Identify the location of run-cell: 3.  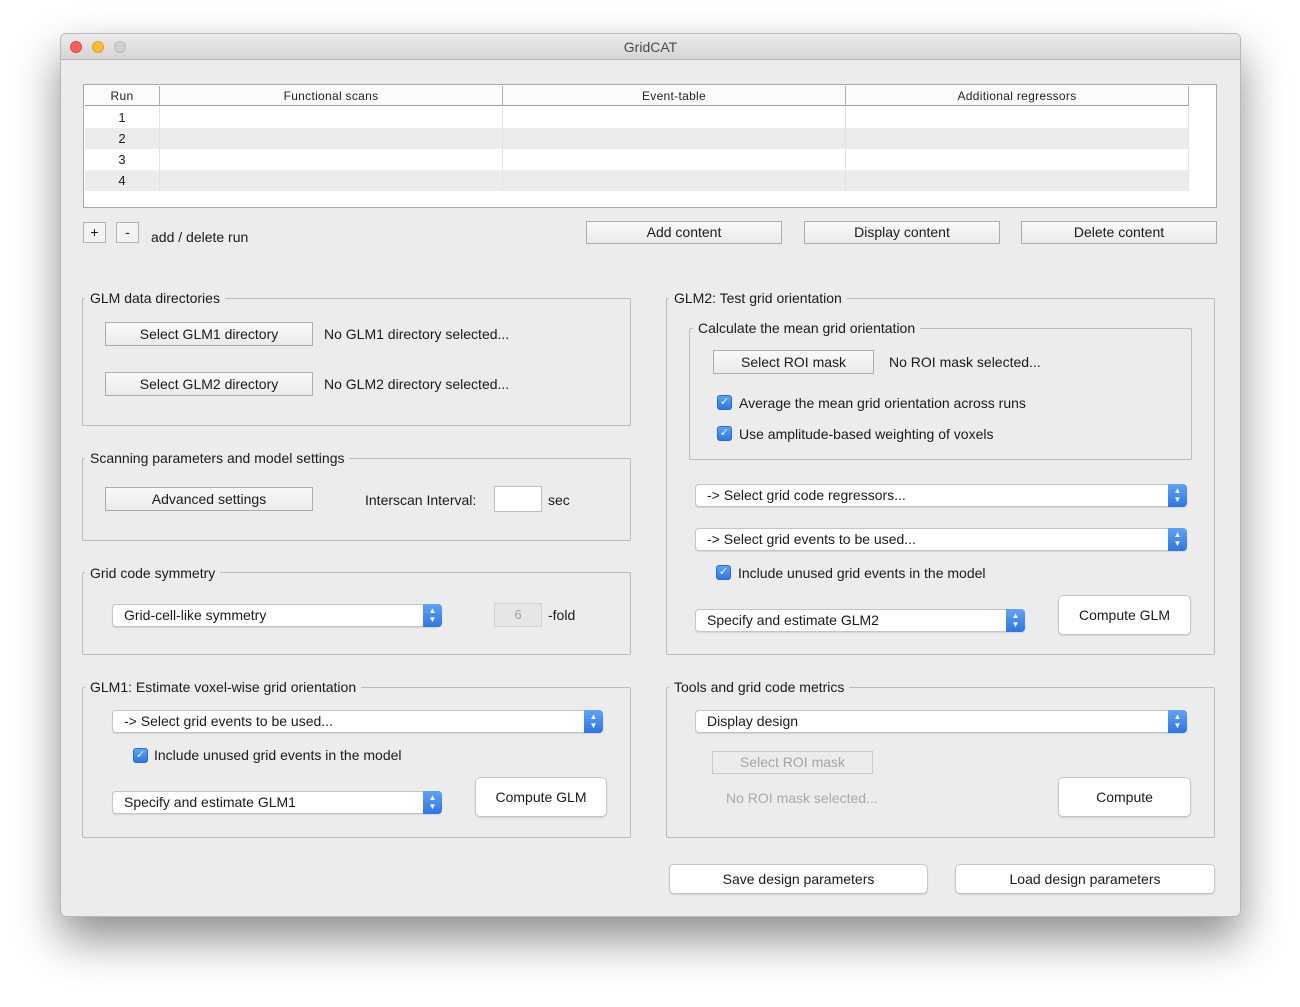
(122, 159).